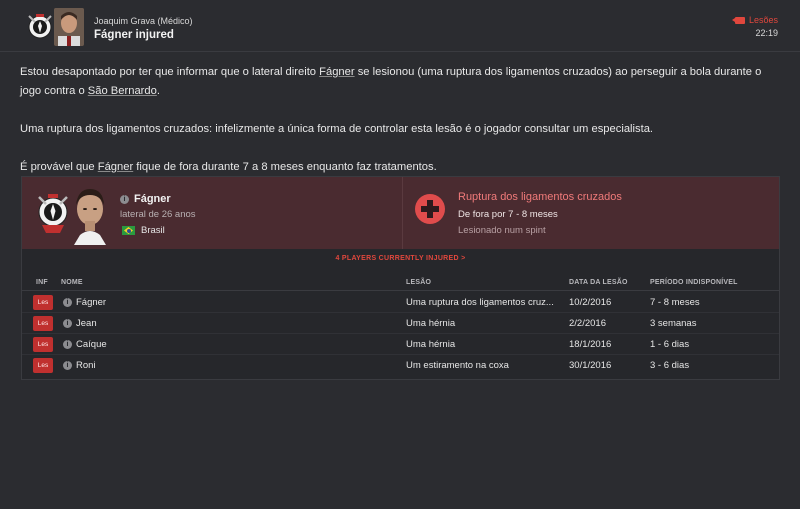  I want to click on period-cell: 3 - 6 dias, so click(670, 365).